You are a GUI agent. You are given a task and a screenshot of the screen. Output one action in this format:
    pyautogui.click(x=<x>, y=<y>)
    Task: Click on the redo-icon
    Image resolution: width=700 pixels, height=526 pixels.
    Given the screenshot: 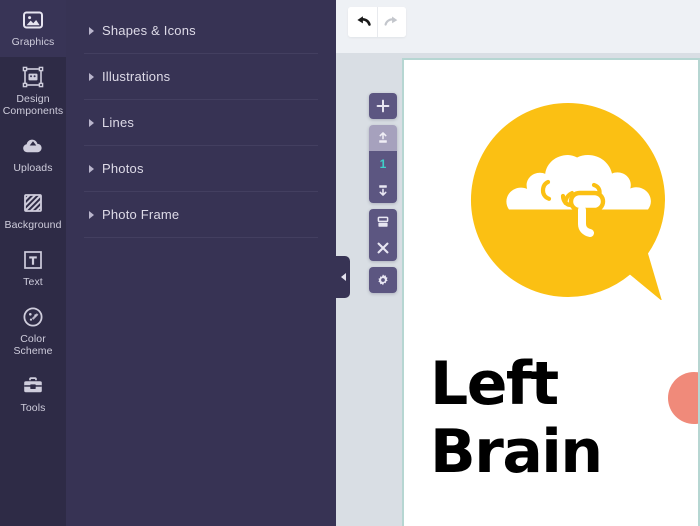 What is the action you would take?
    pyautogui.click(x=392, y=22)
    